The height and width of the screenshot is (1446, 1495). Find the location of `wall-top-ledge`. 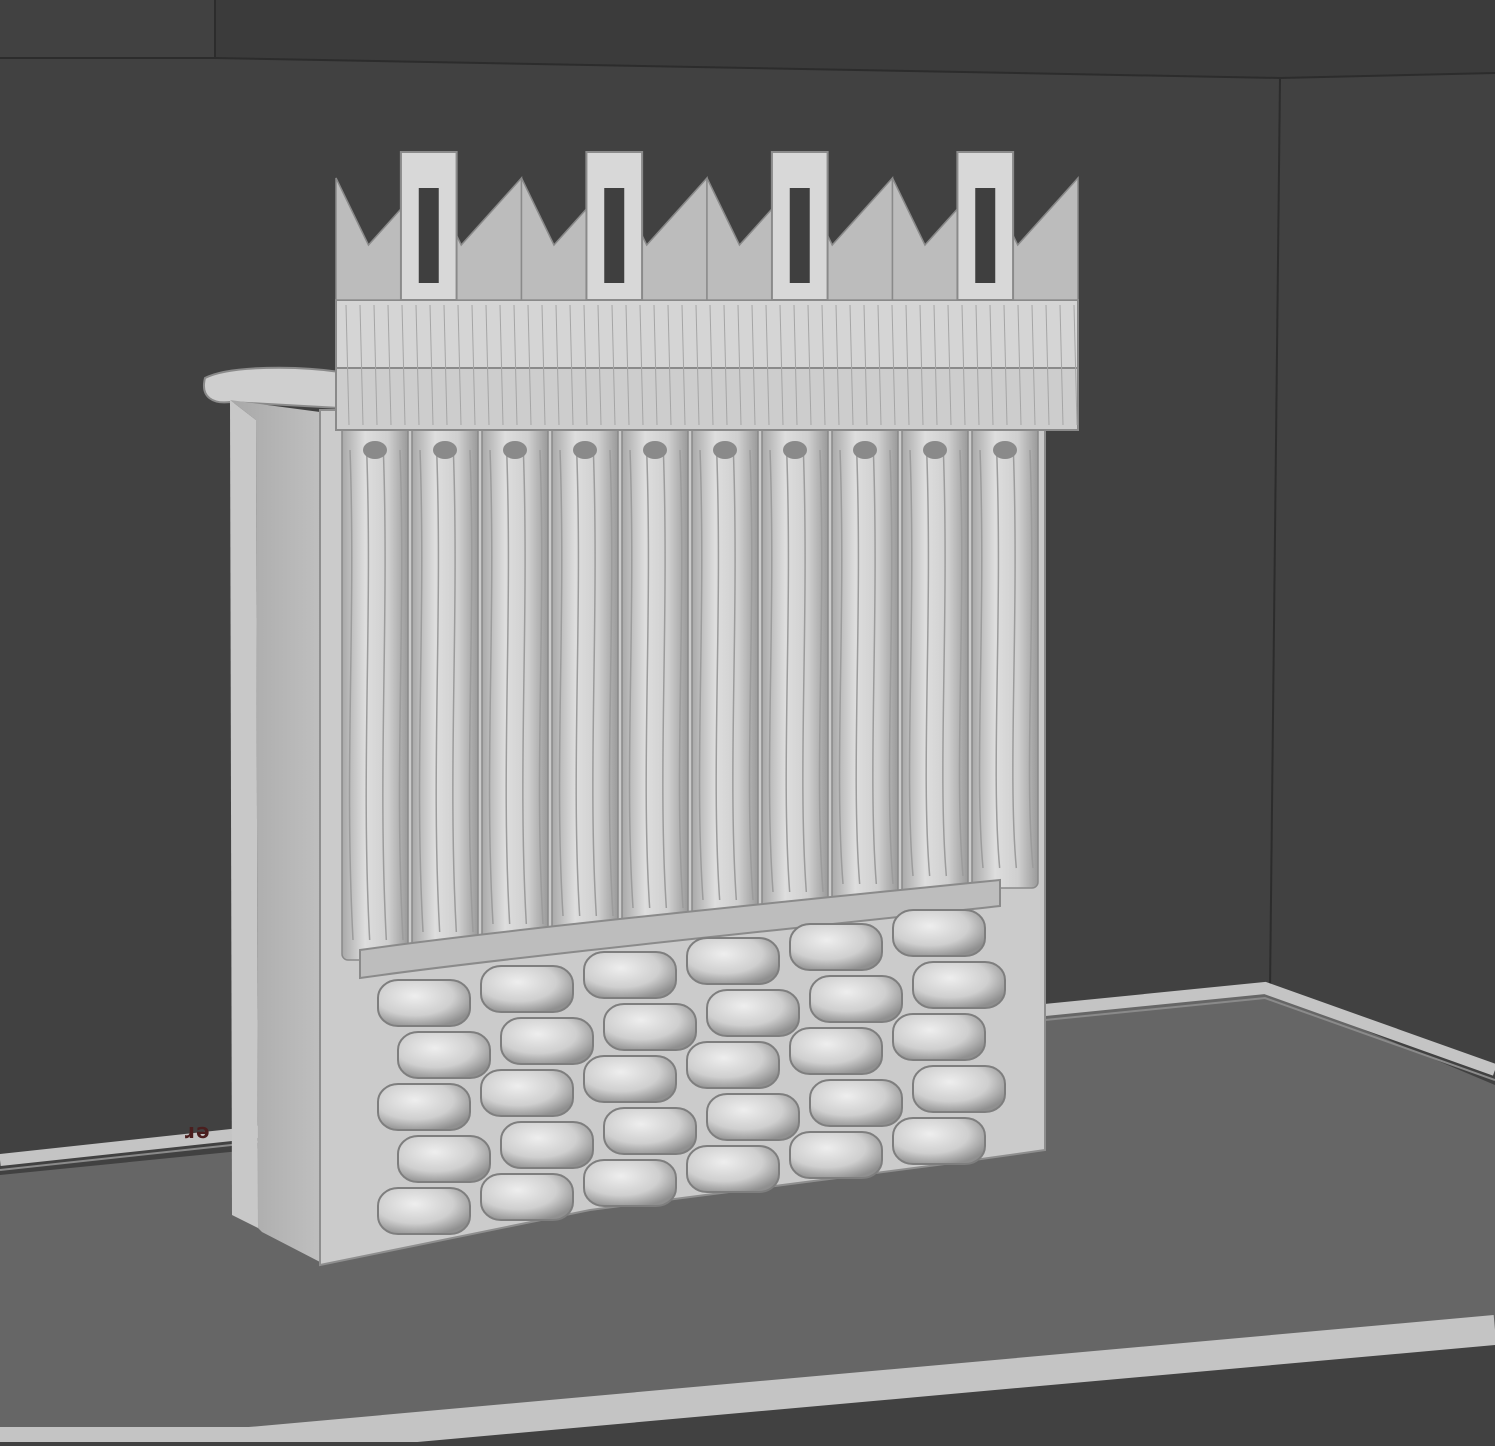

wall-top-ledge is located at coordinates (271, 388).